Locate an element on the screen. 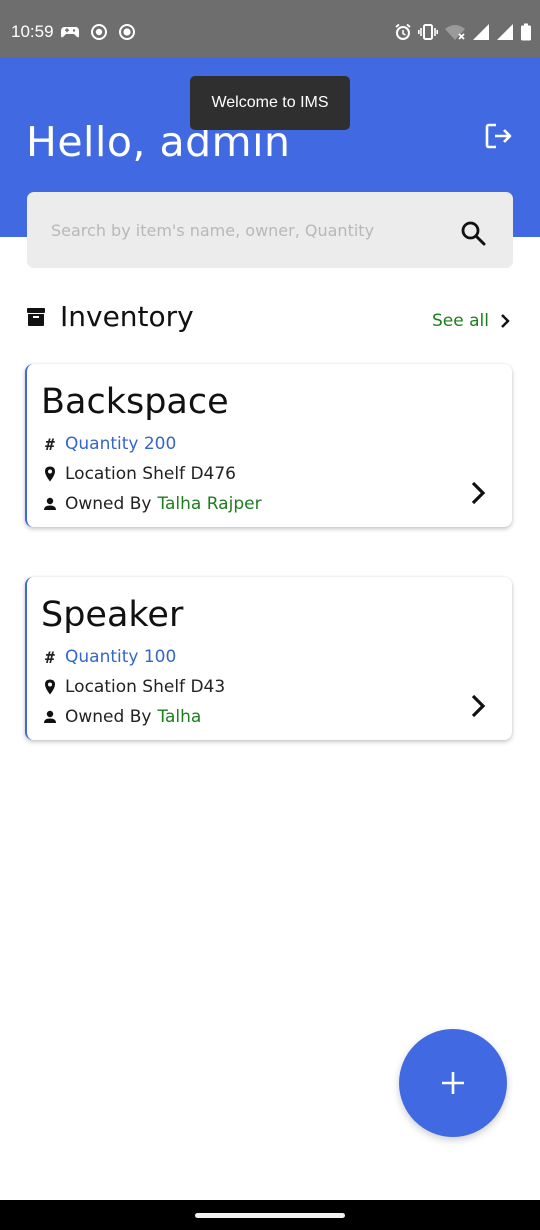  status-left-icons is located at coordinates (98, 32).